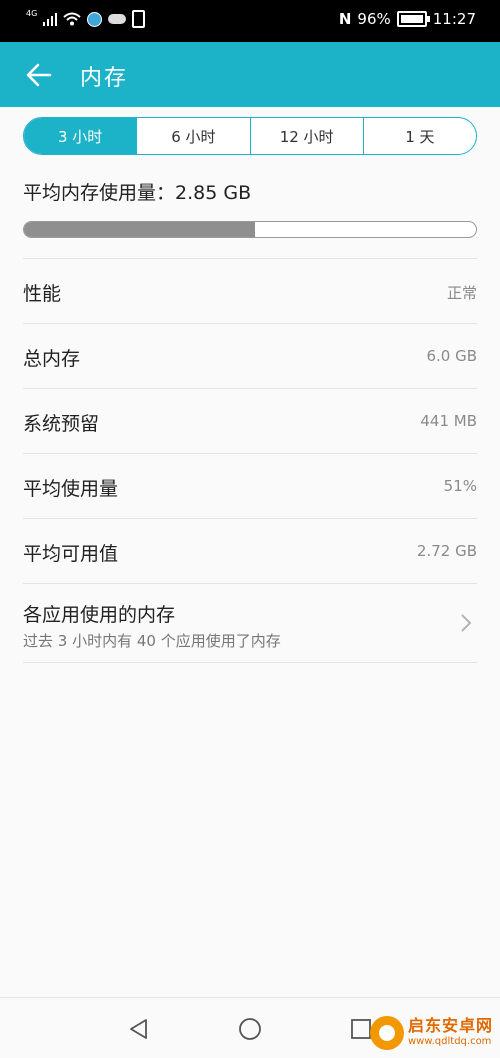  I want to click on row-average-available: 平均可用值 2.72 GB, so click(250, 550).